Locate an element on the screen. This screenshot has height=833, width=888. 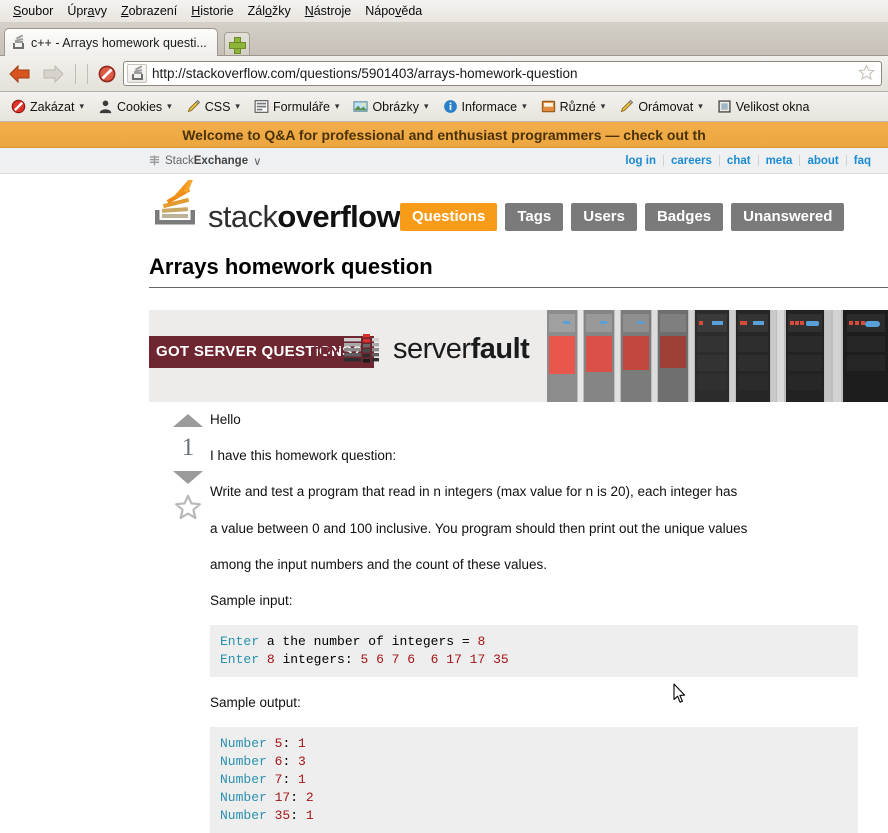
menu-soubor: Soubor is located at coordinates (33, 11).